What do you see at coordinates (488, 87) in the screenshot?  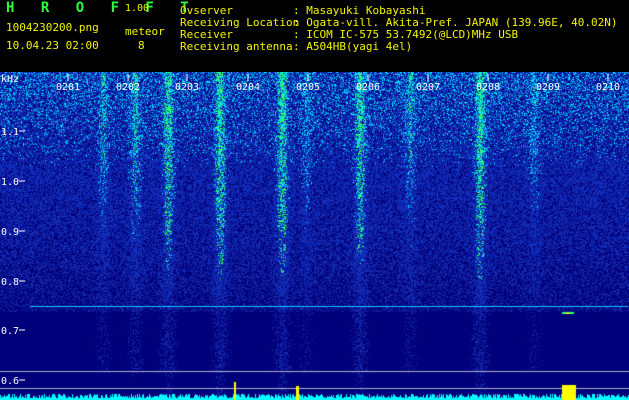 I see `time-tick-label: 0208` at bounding box center [488, 87].